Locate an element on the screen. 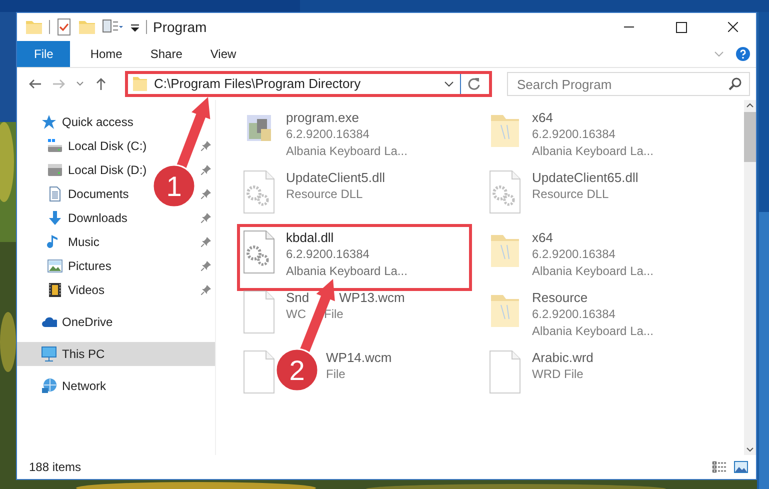 Image resolution: width=769 pixels, height=489 pixels. nav-item: This PC is located at coordinates (83, 354).